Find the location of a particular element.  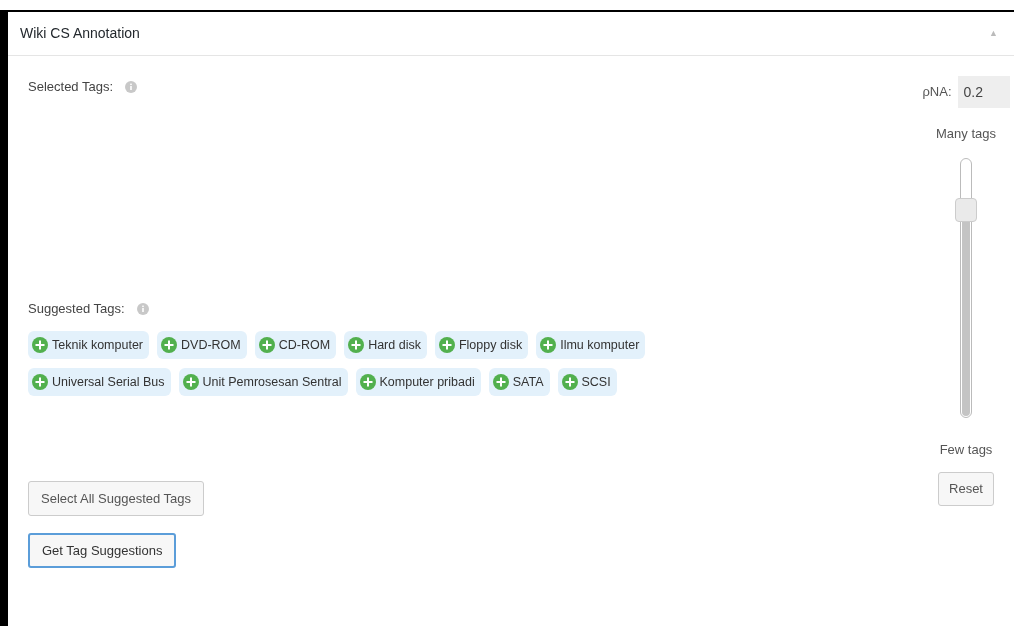

suggested-tag: Unit Pemrosesan Sentral is located at coordinates (263, 382).